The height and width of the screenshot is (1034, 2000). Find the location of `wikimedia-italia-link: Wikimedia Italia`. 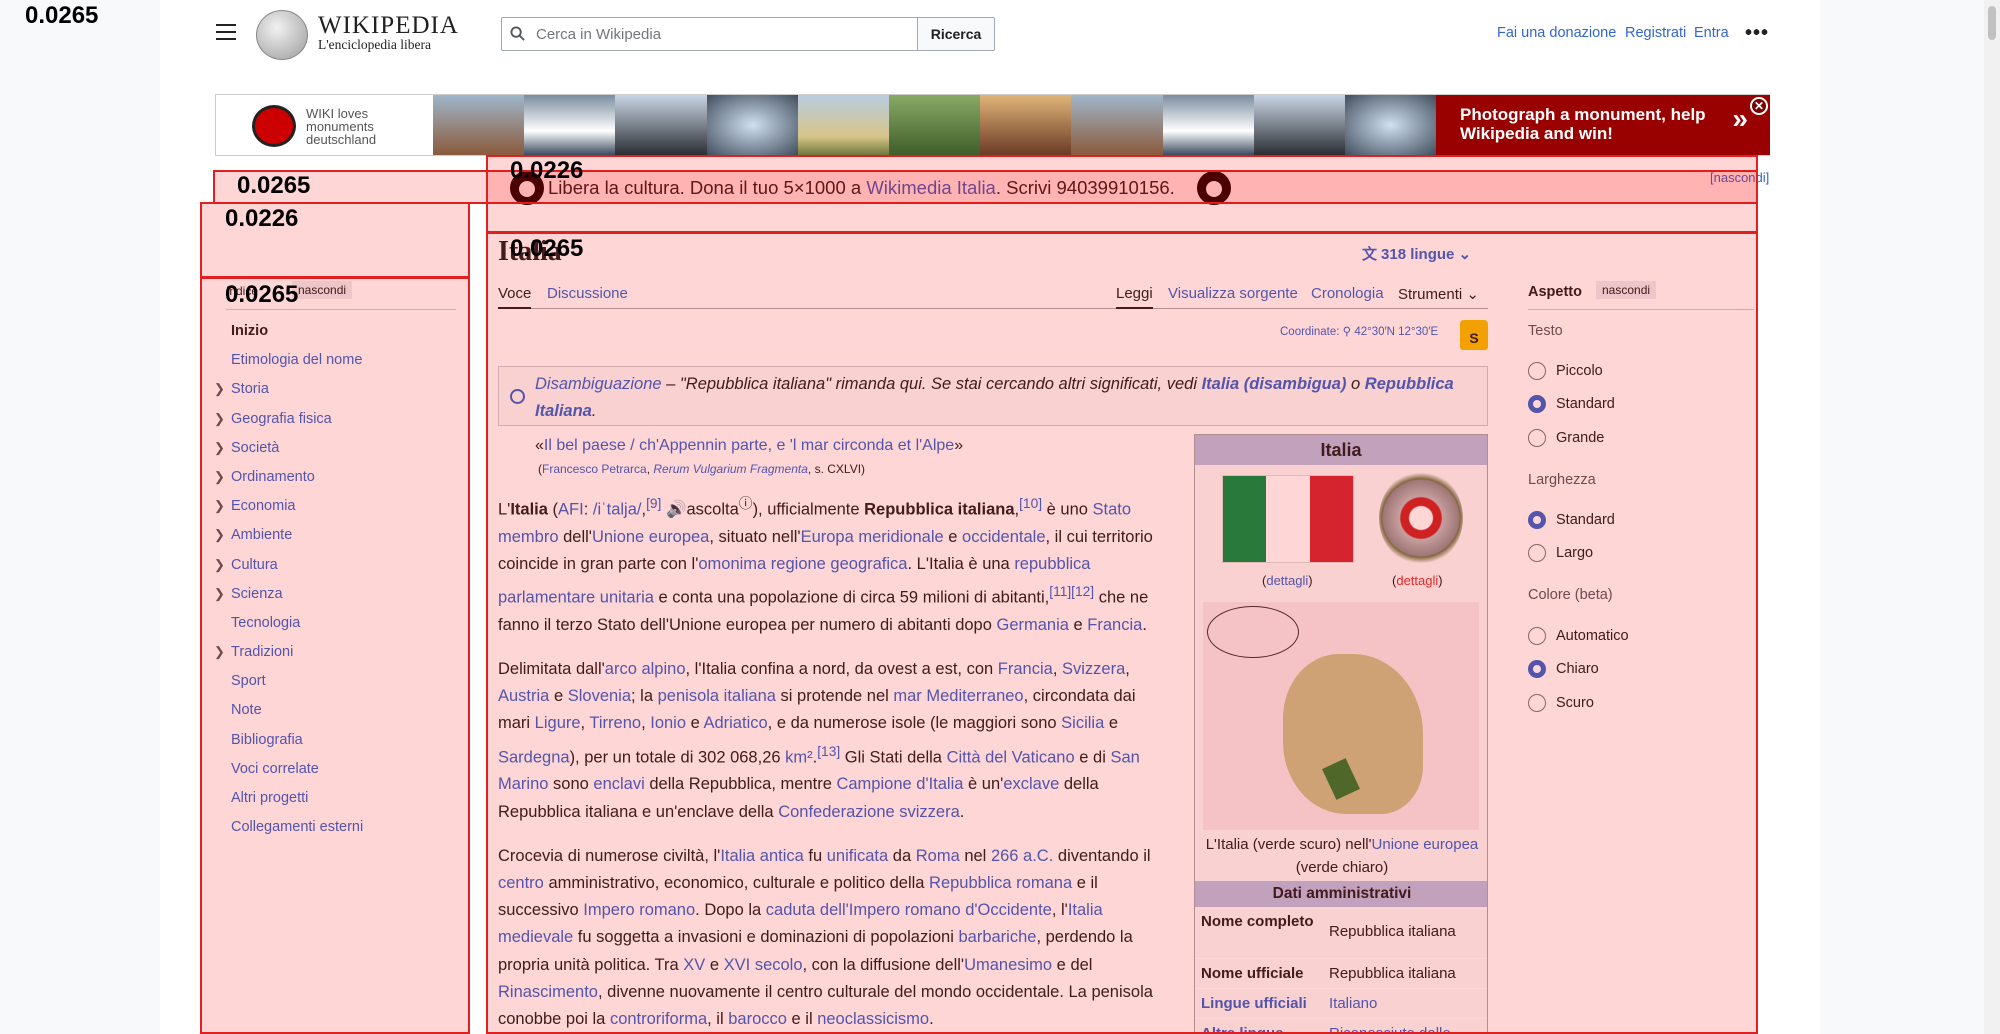

wikimedia-italia-link: Wikimedia Italia is located at coordinates (931, 187).